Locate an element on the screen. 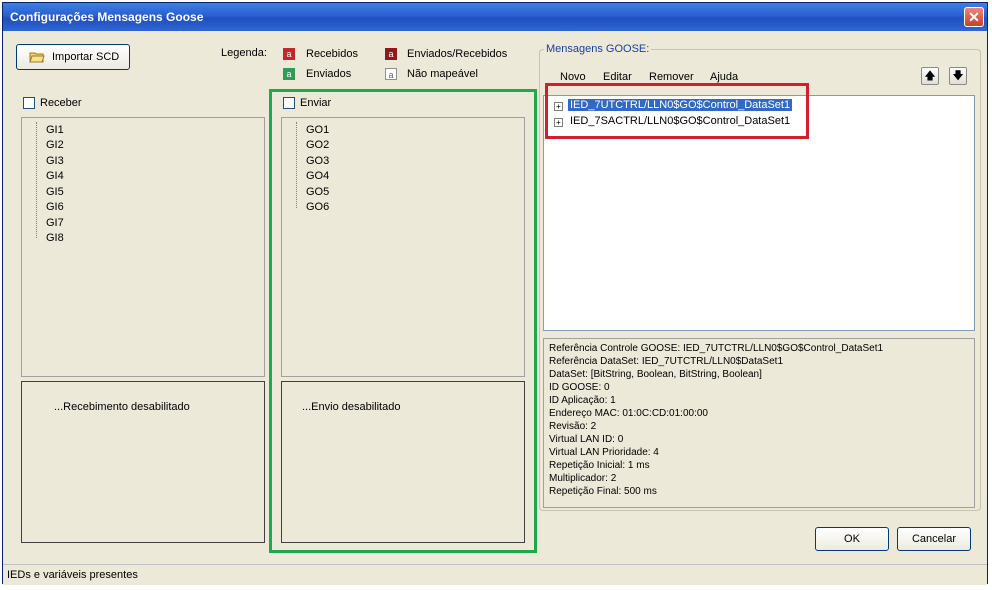  detail-line: ID Aplicação: 1 is located at coordinates (582, 400).